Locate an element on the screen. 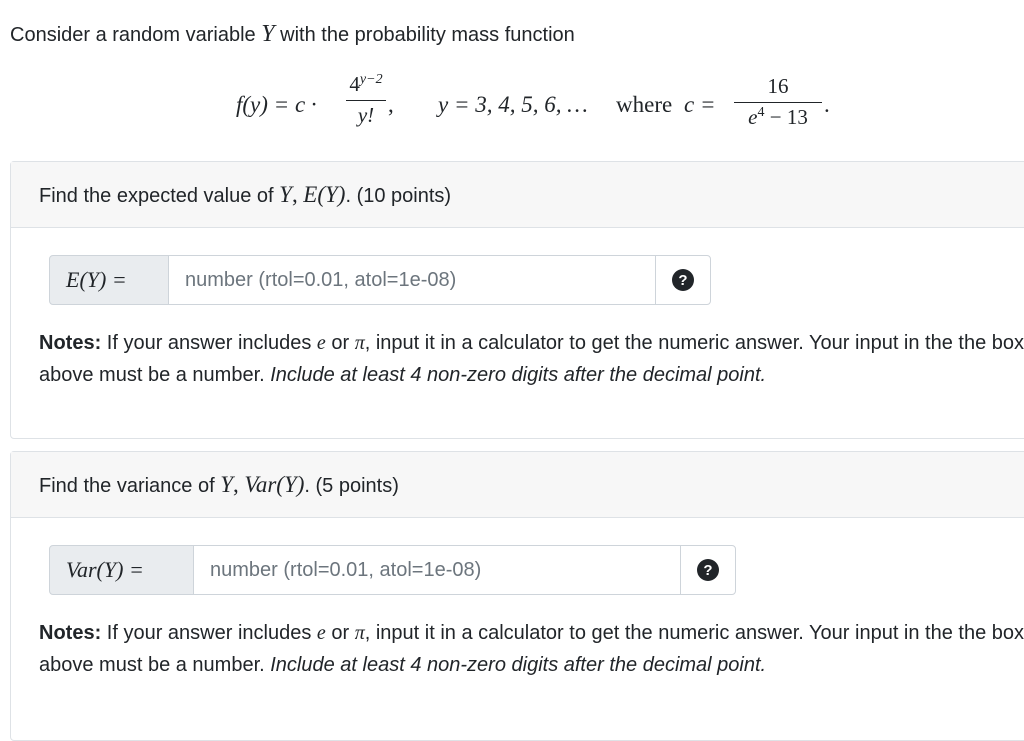  pmf-where: where is located at coordinates (644, 104).